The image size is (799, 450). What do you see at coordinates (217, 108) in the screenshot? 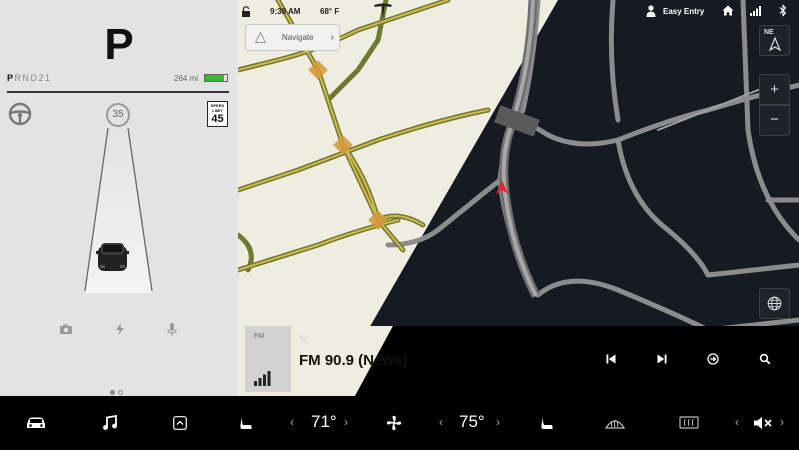
I see `speed-limit-label: SPEED LIMIT` at bounding box center [217, 108].